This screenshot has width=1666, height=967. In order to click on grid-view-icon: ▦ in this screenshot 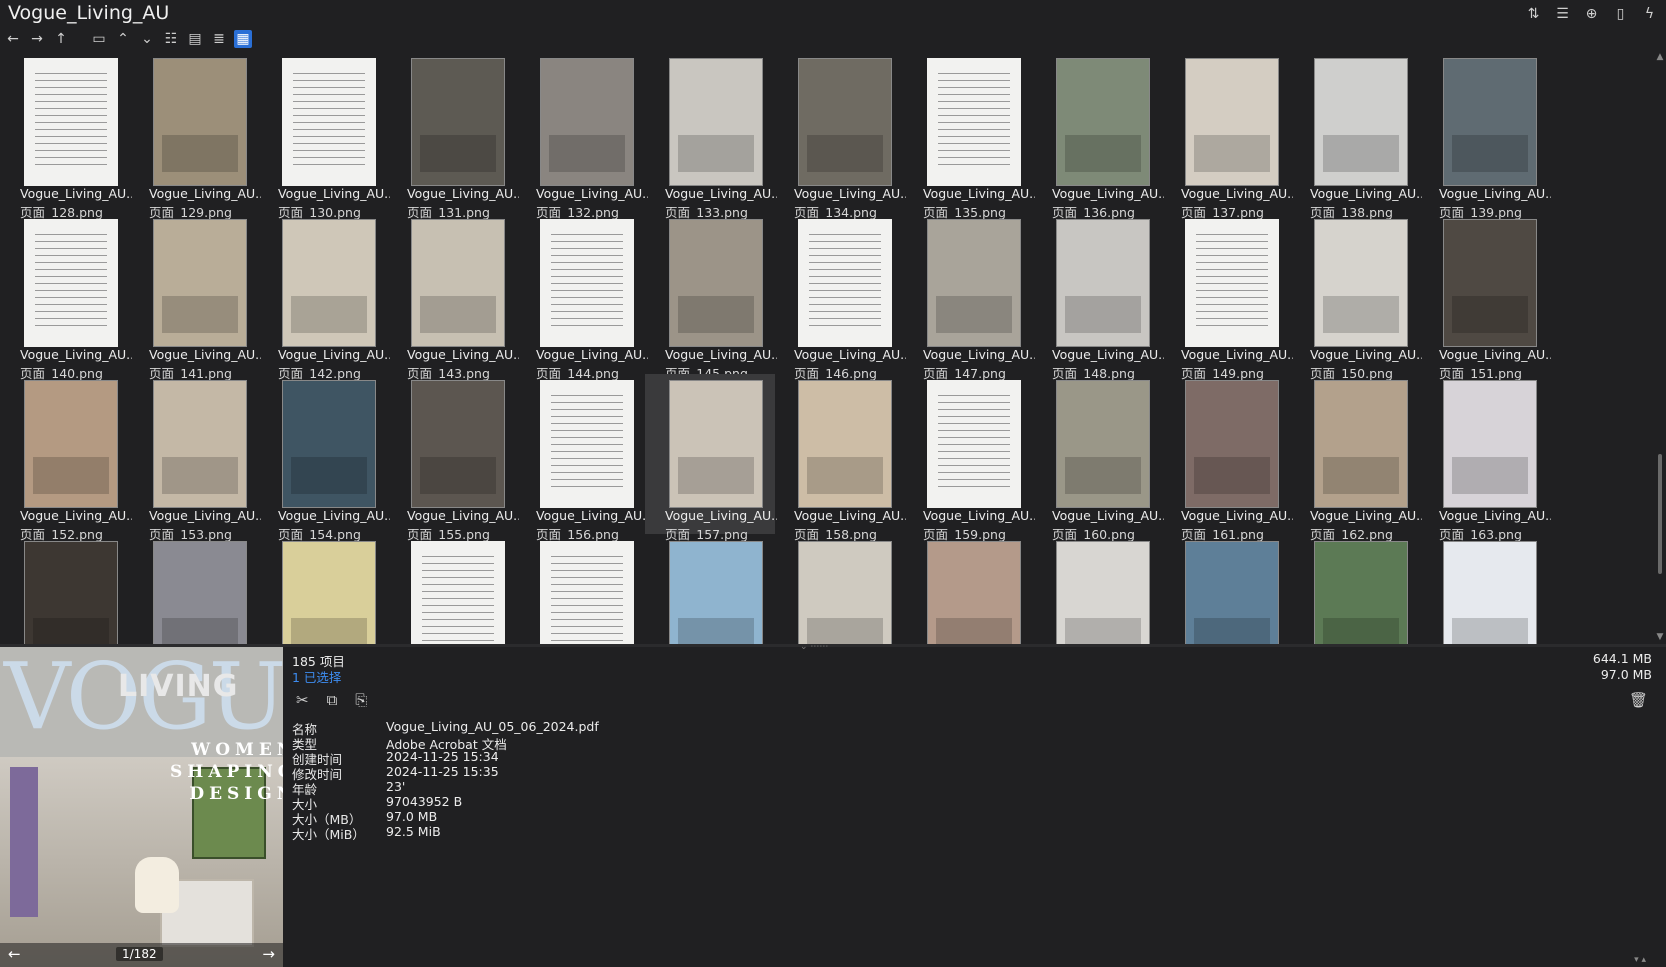, I will do `click(243, 39)`.